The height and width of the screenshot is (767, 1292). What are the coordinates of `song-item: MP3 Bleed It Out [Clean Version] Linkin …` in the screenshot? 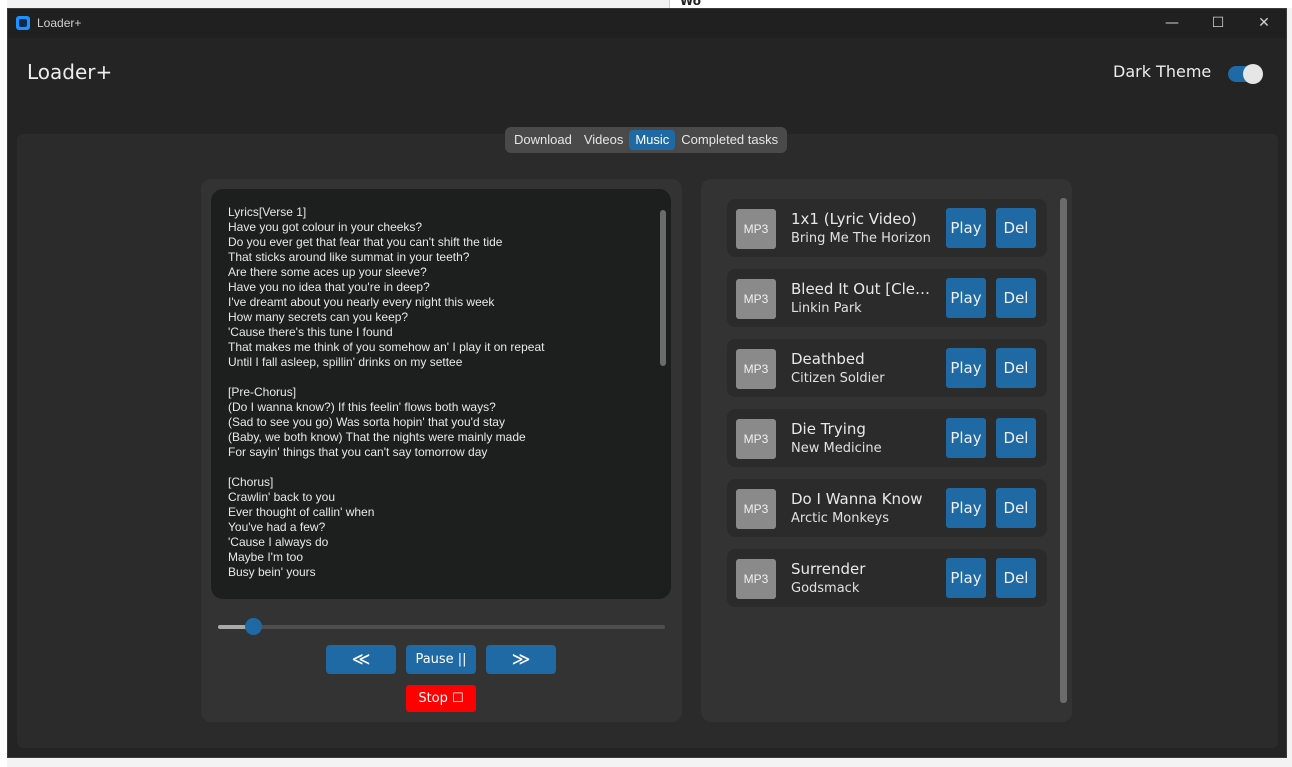 It's located at (887, 298).